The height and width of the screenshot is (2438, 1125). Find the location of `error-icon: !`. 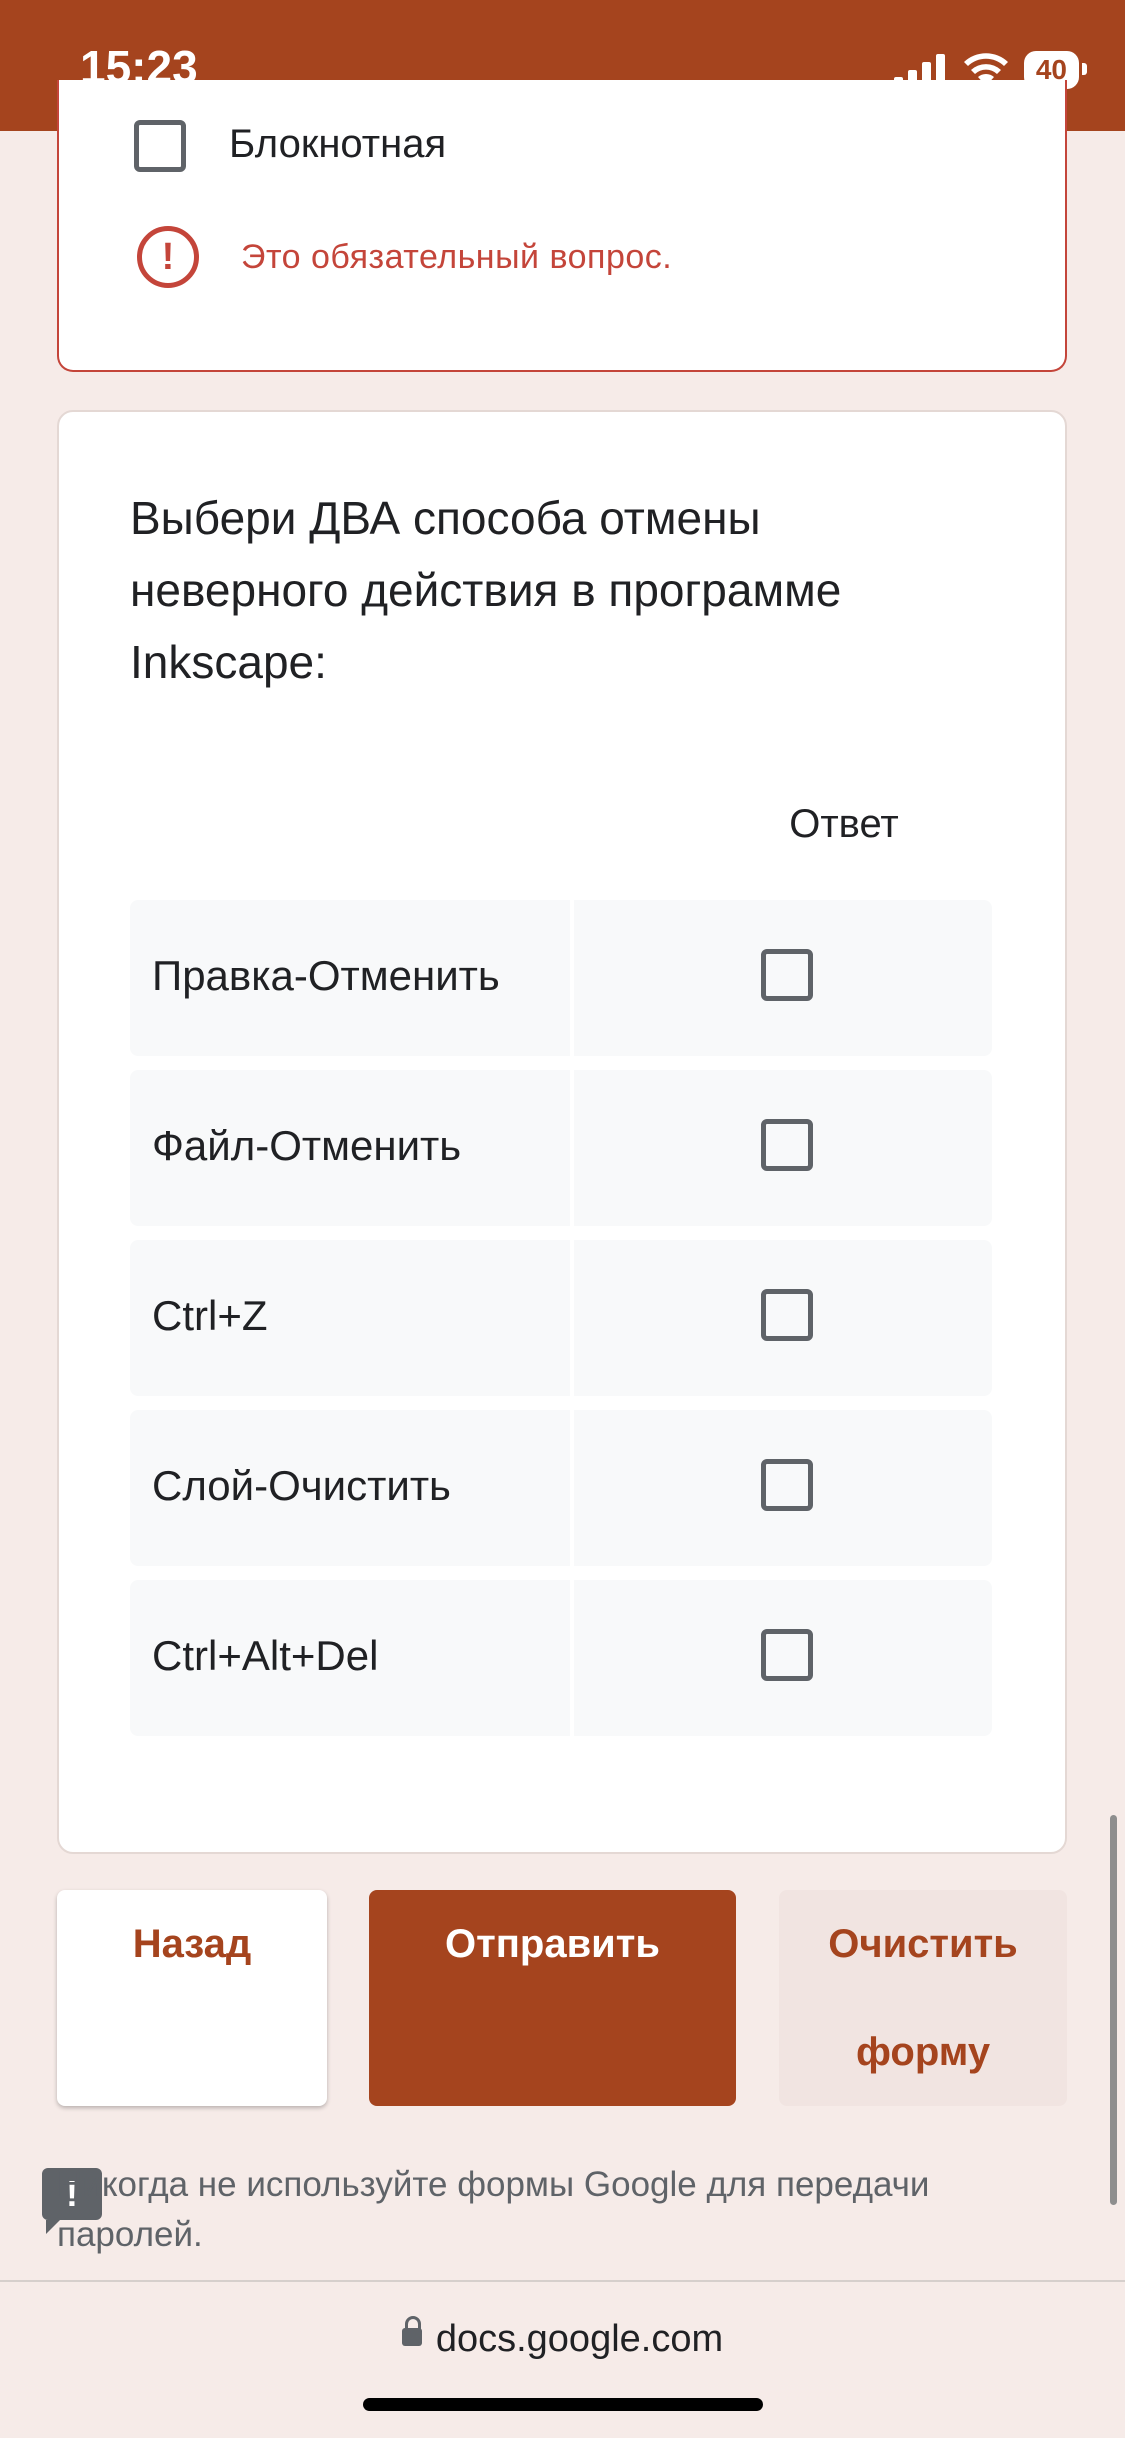

error-icon: ! is located at coordinates (168, 257).